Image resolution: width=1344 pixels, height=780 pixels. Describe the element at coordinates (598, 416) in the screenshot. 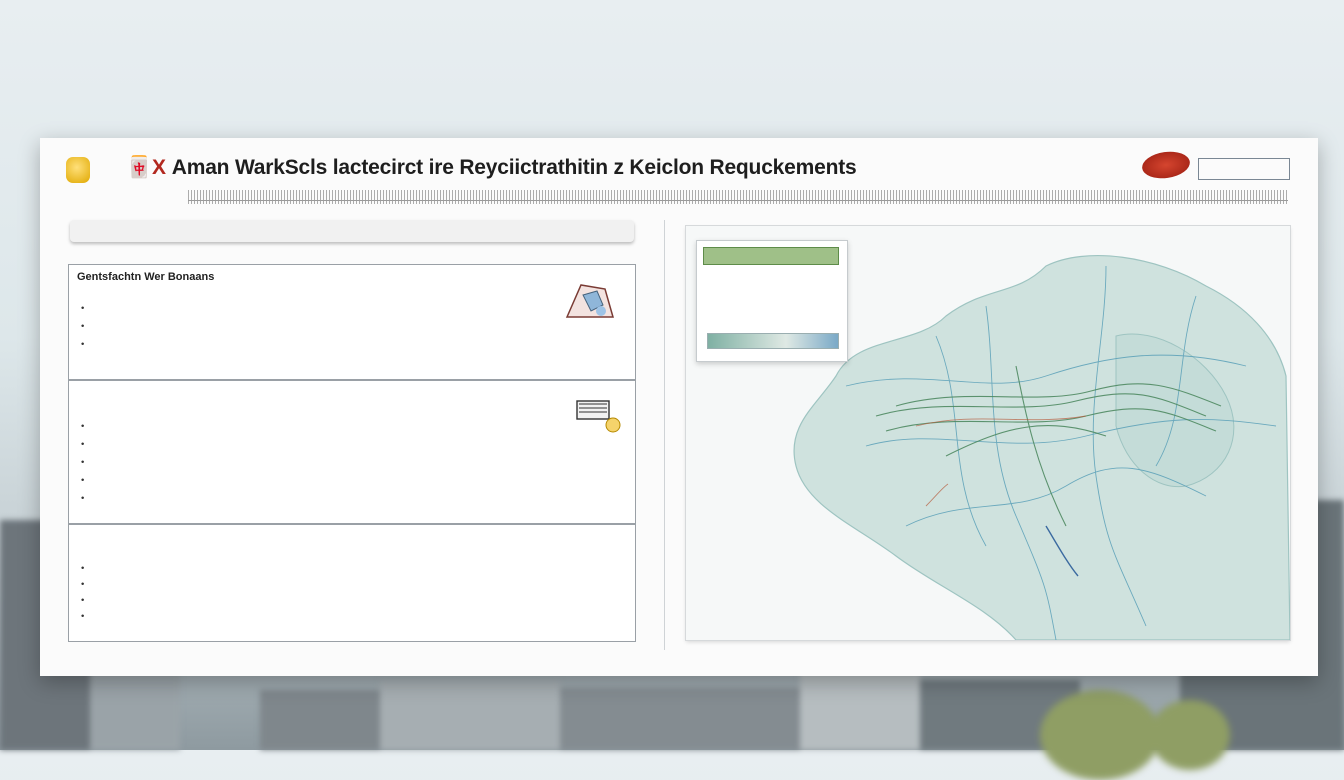

I see `machinery-icon` at that location.